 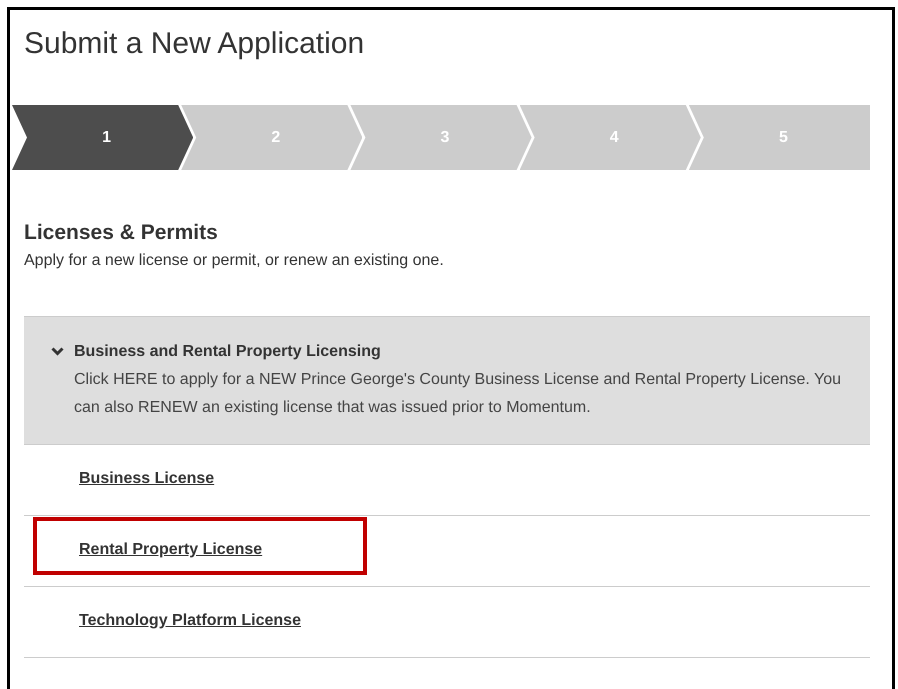 I want to click on license-link: Business License, so click(x=146, y=479).